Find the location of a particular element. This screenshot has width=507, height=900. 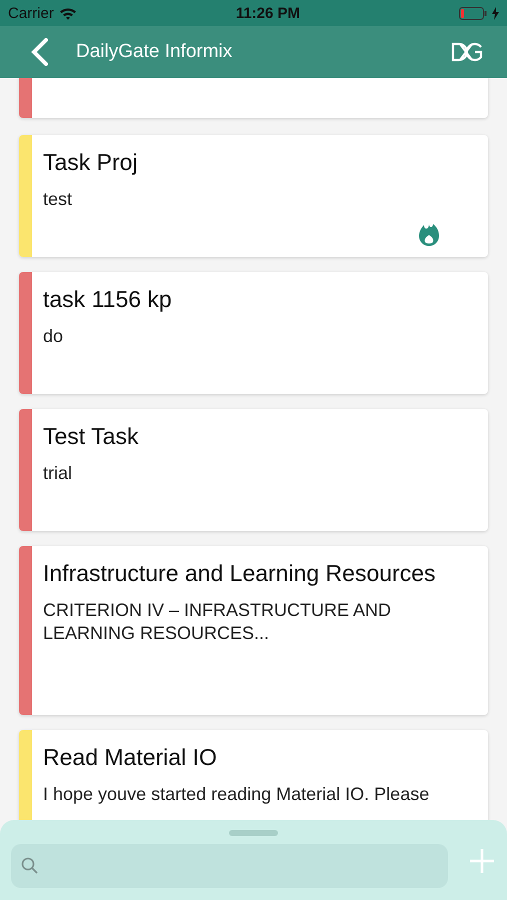

carrier-label: Carrier is located at coordinates (31, 13).